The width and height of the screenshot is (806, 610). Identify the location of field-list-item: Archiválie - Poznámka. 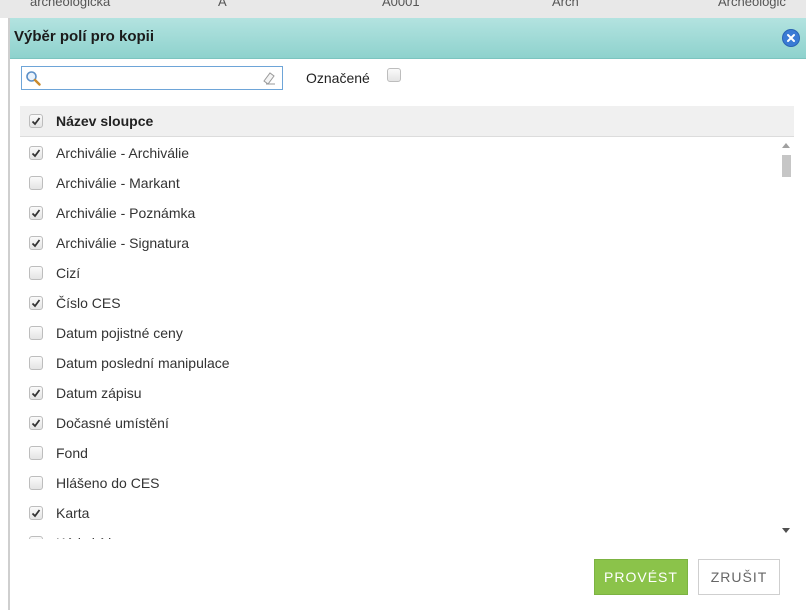
(407, 212).